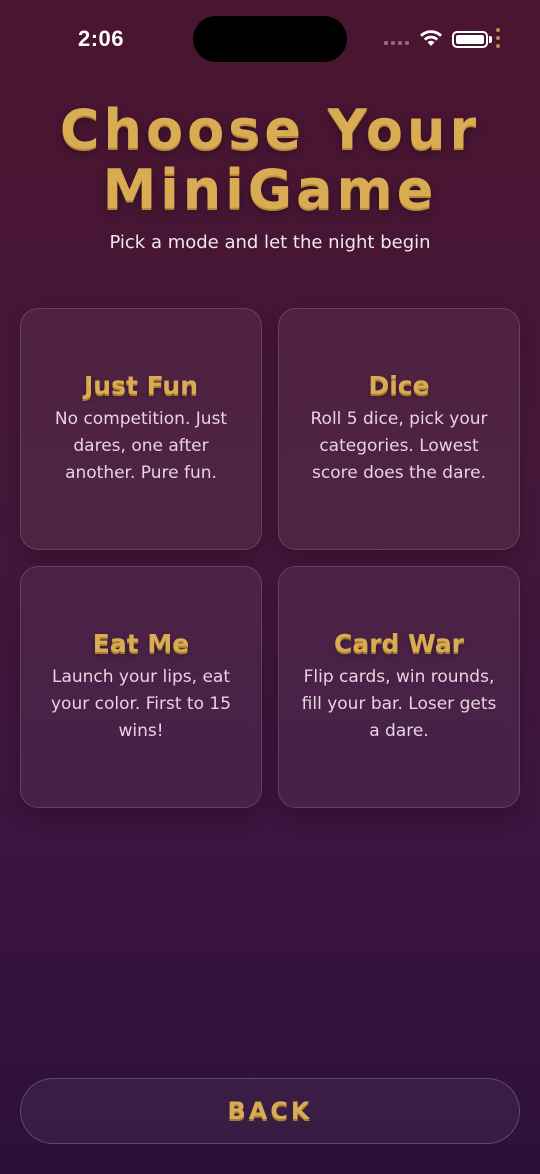  I want to click on mode-card-title: Card War, so click(399, 643).